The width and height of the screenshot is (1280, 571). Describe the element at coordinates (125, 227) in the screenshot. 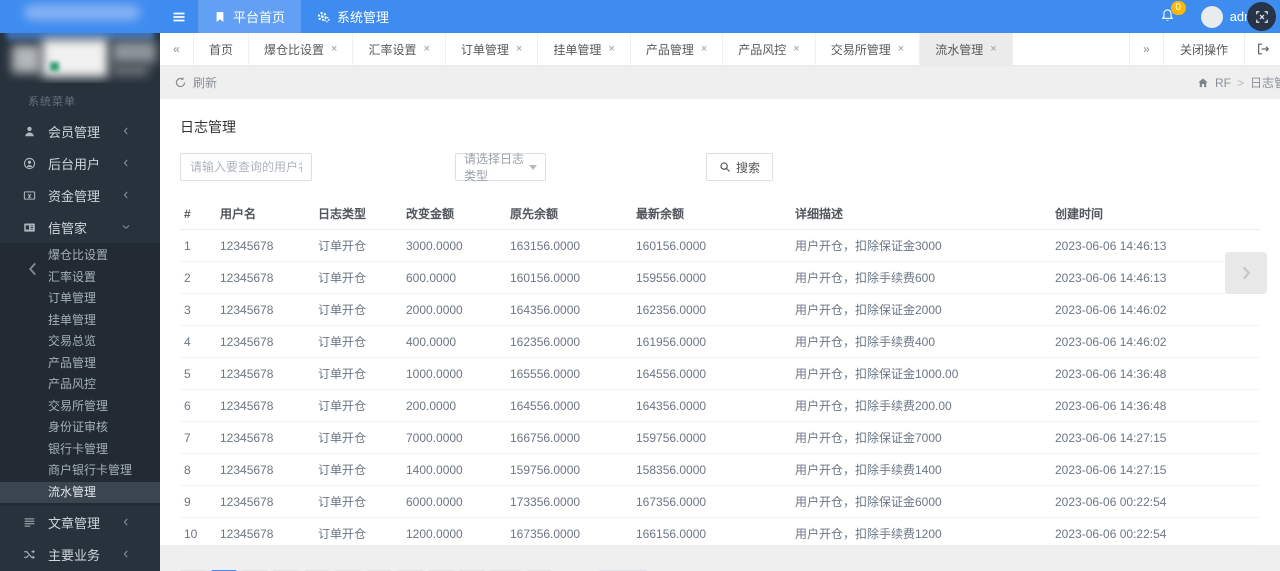

I see `chevron-down-icon` at that location.